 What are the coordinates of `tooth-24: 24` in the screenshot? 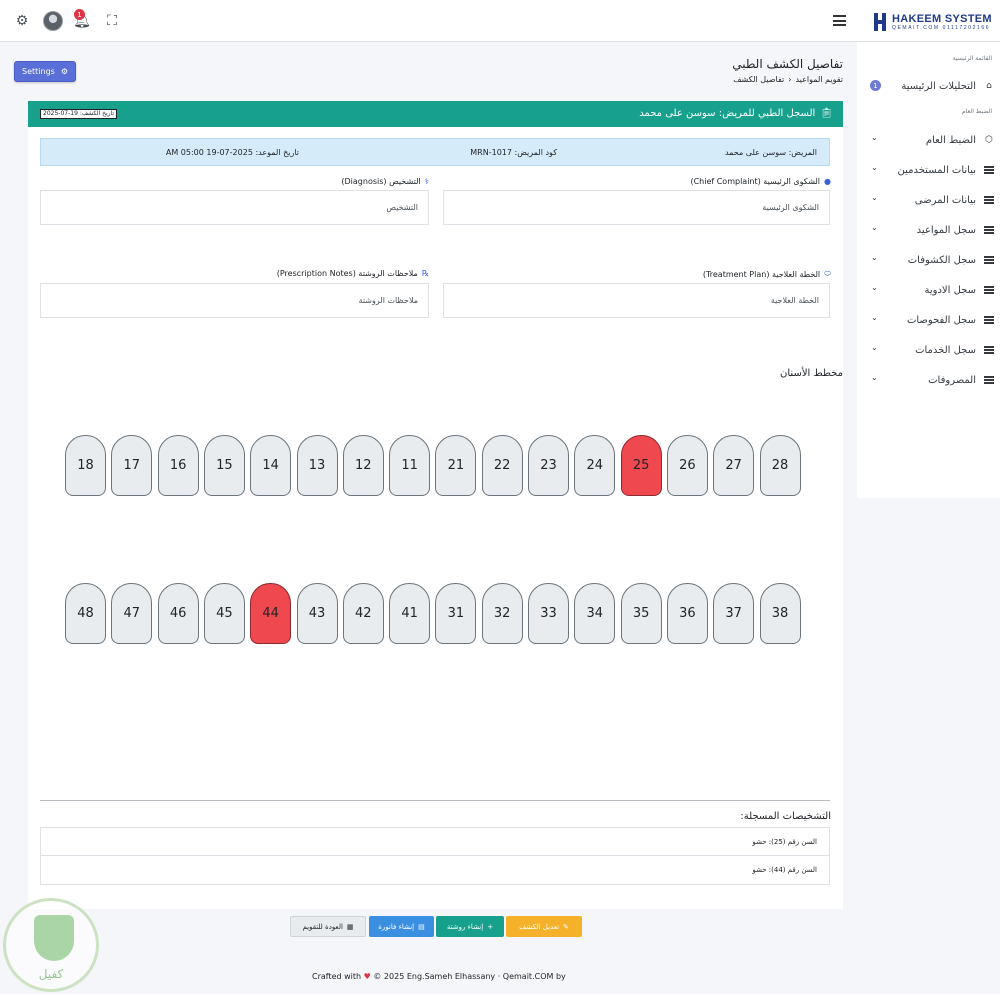 It's located at (595, 465).